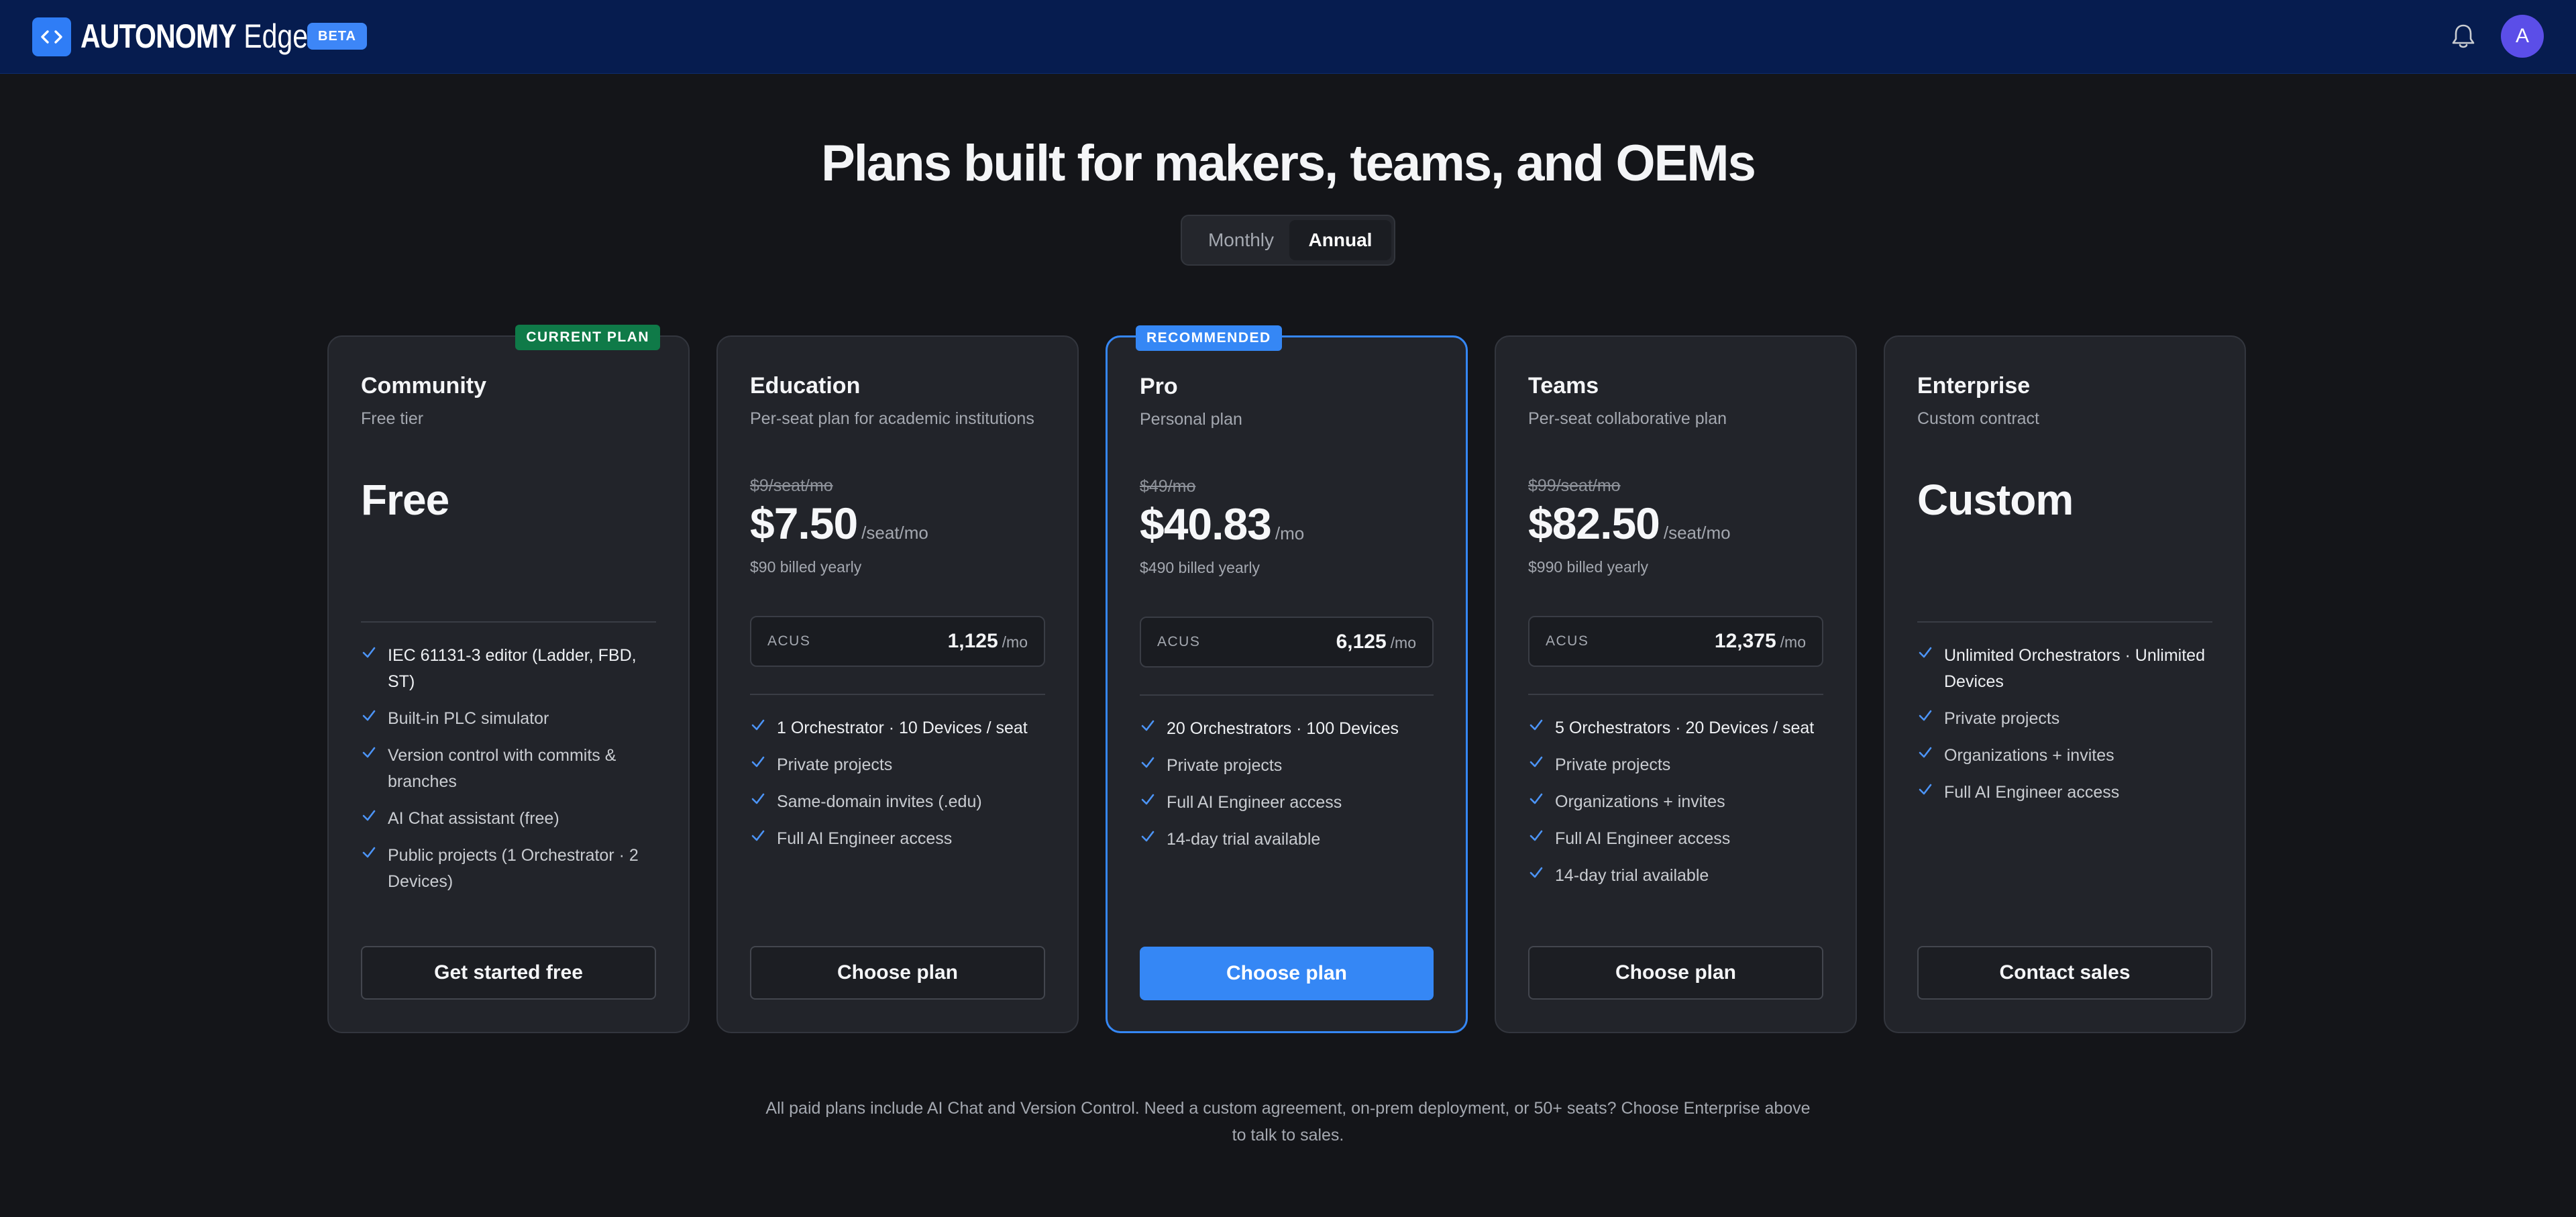 This screenshot has width=2576, height=1217. What do you see at coordinates (902, 728) in the screenshot?
I see `feature-text: 1 Orchestrator · 10 Devices / seat` at bounding box center [902, 728].